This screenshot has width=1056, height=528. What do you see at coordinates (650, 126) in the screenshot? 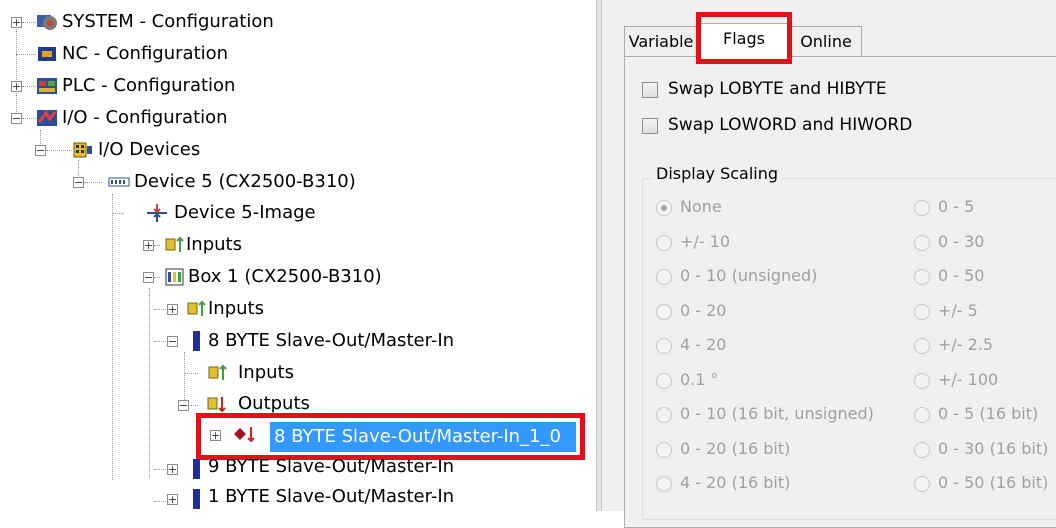
I see `swap-word-checkbox` at bounding box center [650, 126].